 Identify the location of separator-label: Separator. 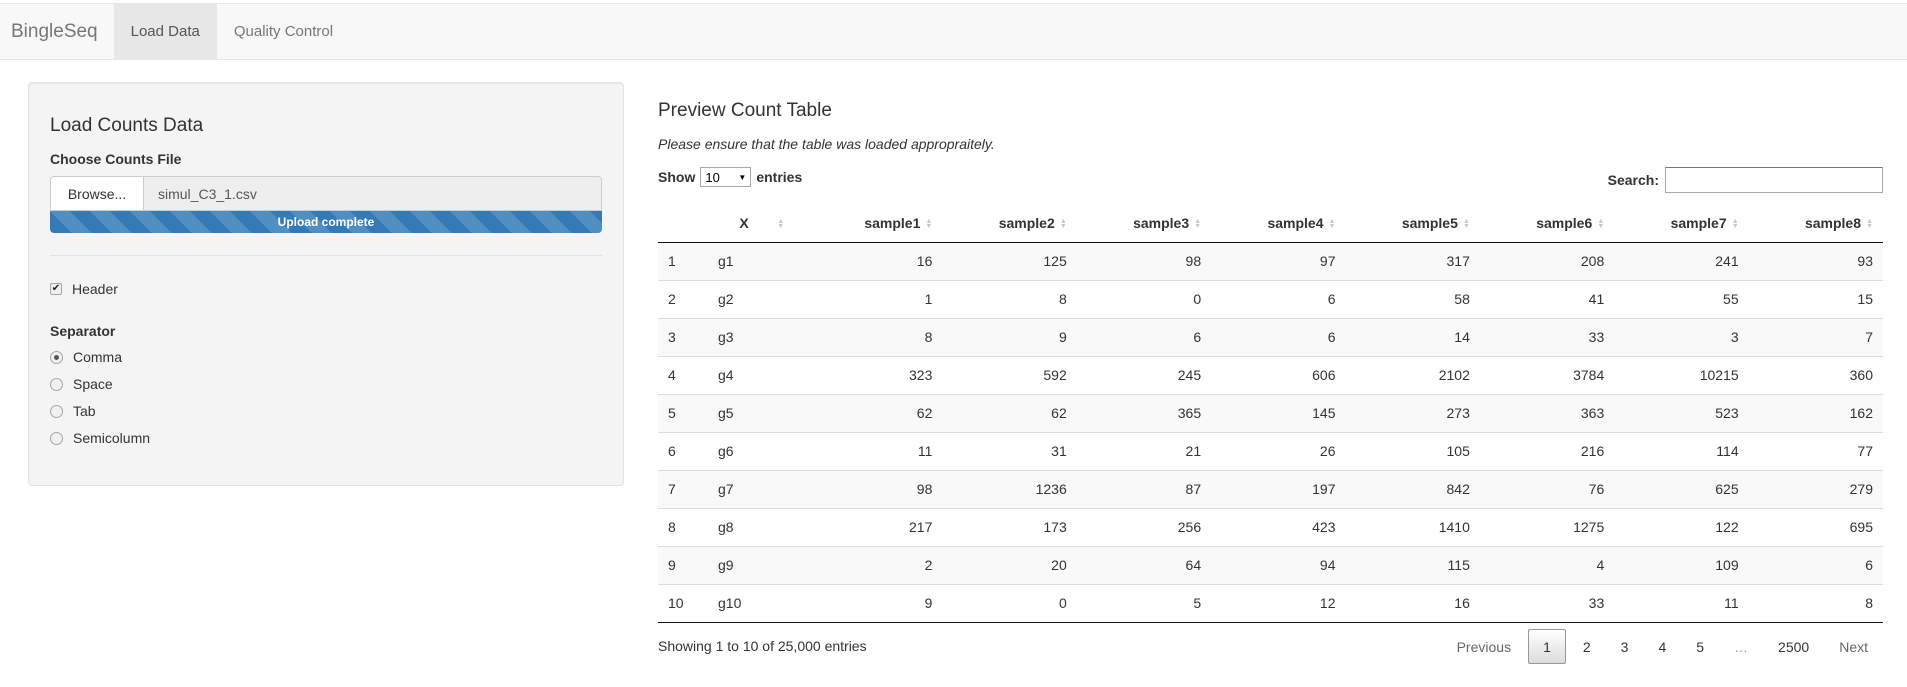
(83, 331).